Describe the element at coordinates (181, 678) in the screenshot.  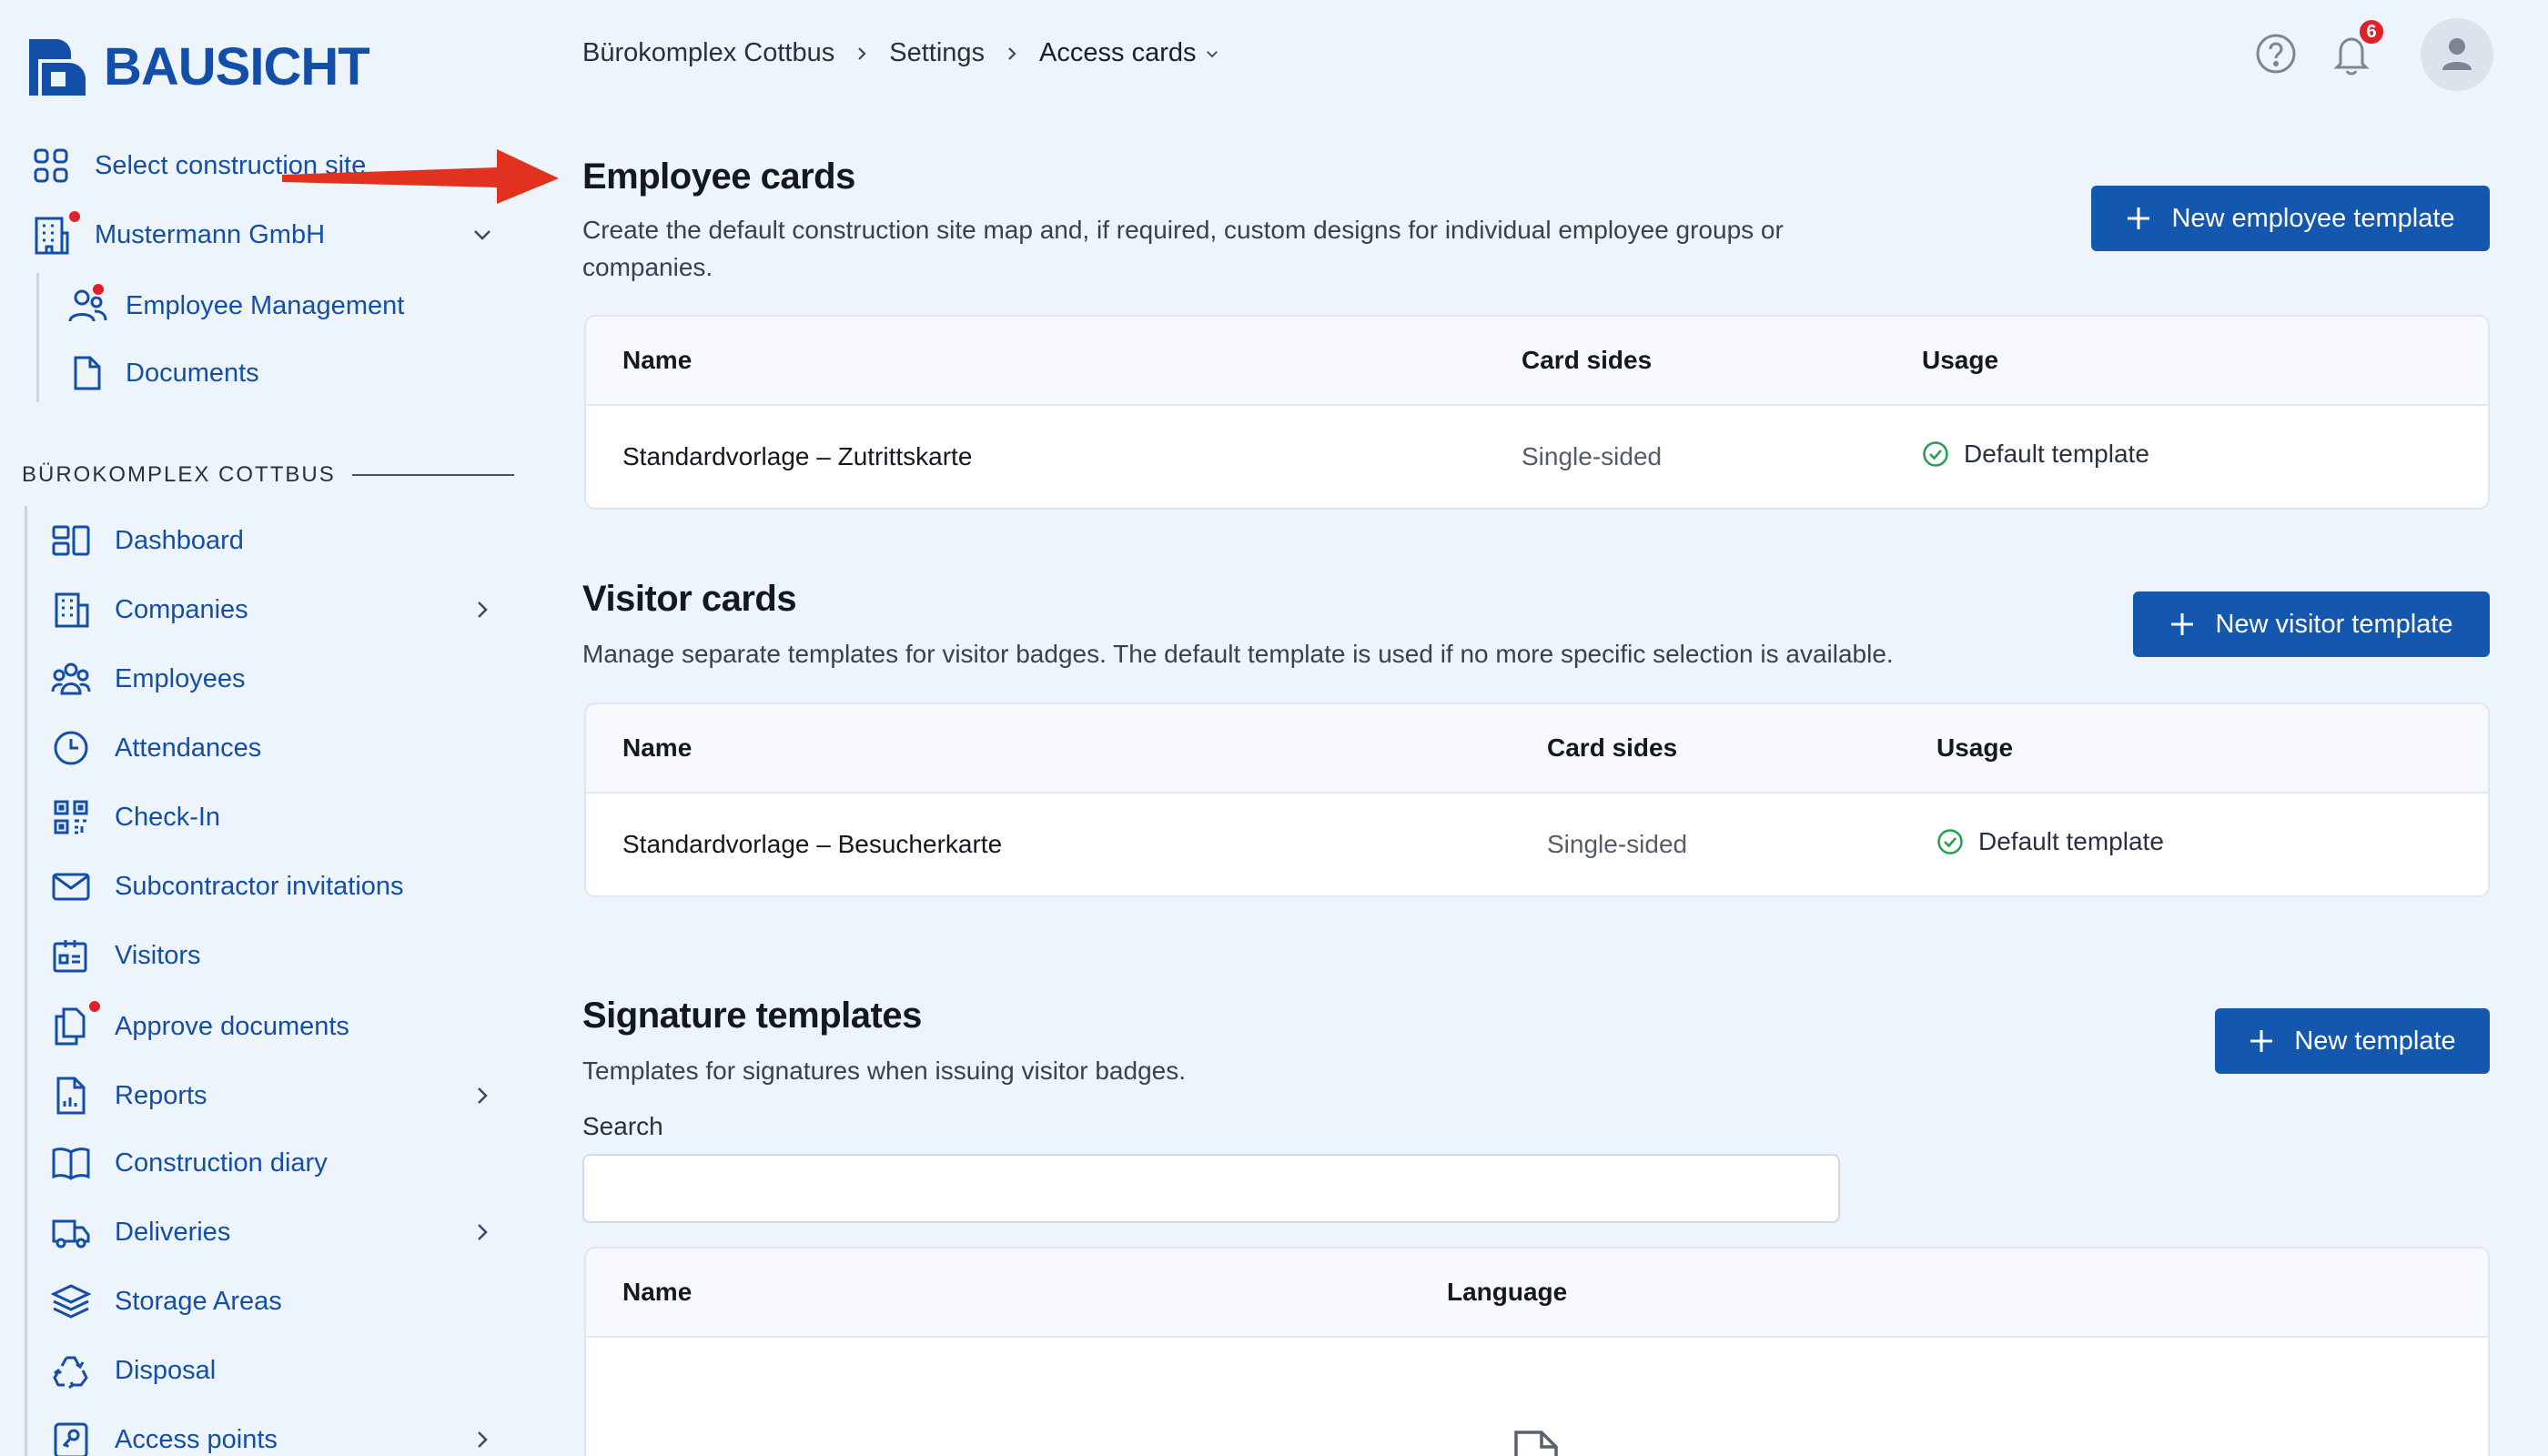
I see `employees-label: Employees` at that location.